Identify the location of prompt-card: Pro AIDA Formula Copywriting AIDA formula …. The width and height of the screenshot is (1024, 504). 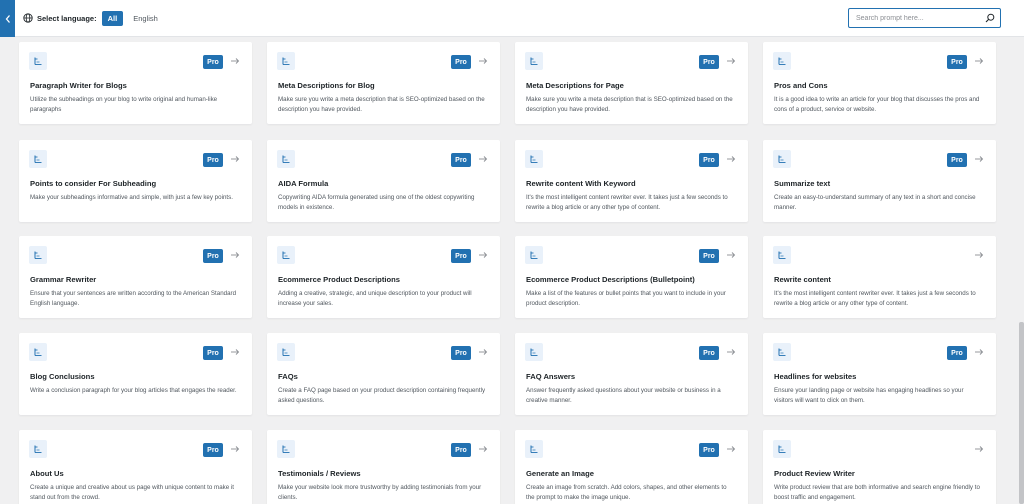
(383, 181).